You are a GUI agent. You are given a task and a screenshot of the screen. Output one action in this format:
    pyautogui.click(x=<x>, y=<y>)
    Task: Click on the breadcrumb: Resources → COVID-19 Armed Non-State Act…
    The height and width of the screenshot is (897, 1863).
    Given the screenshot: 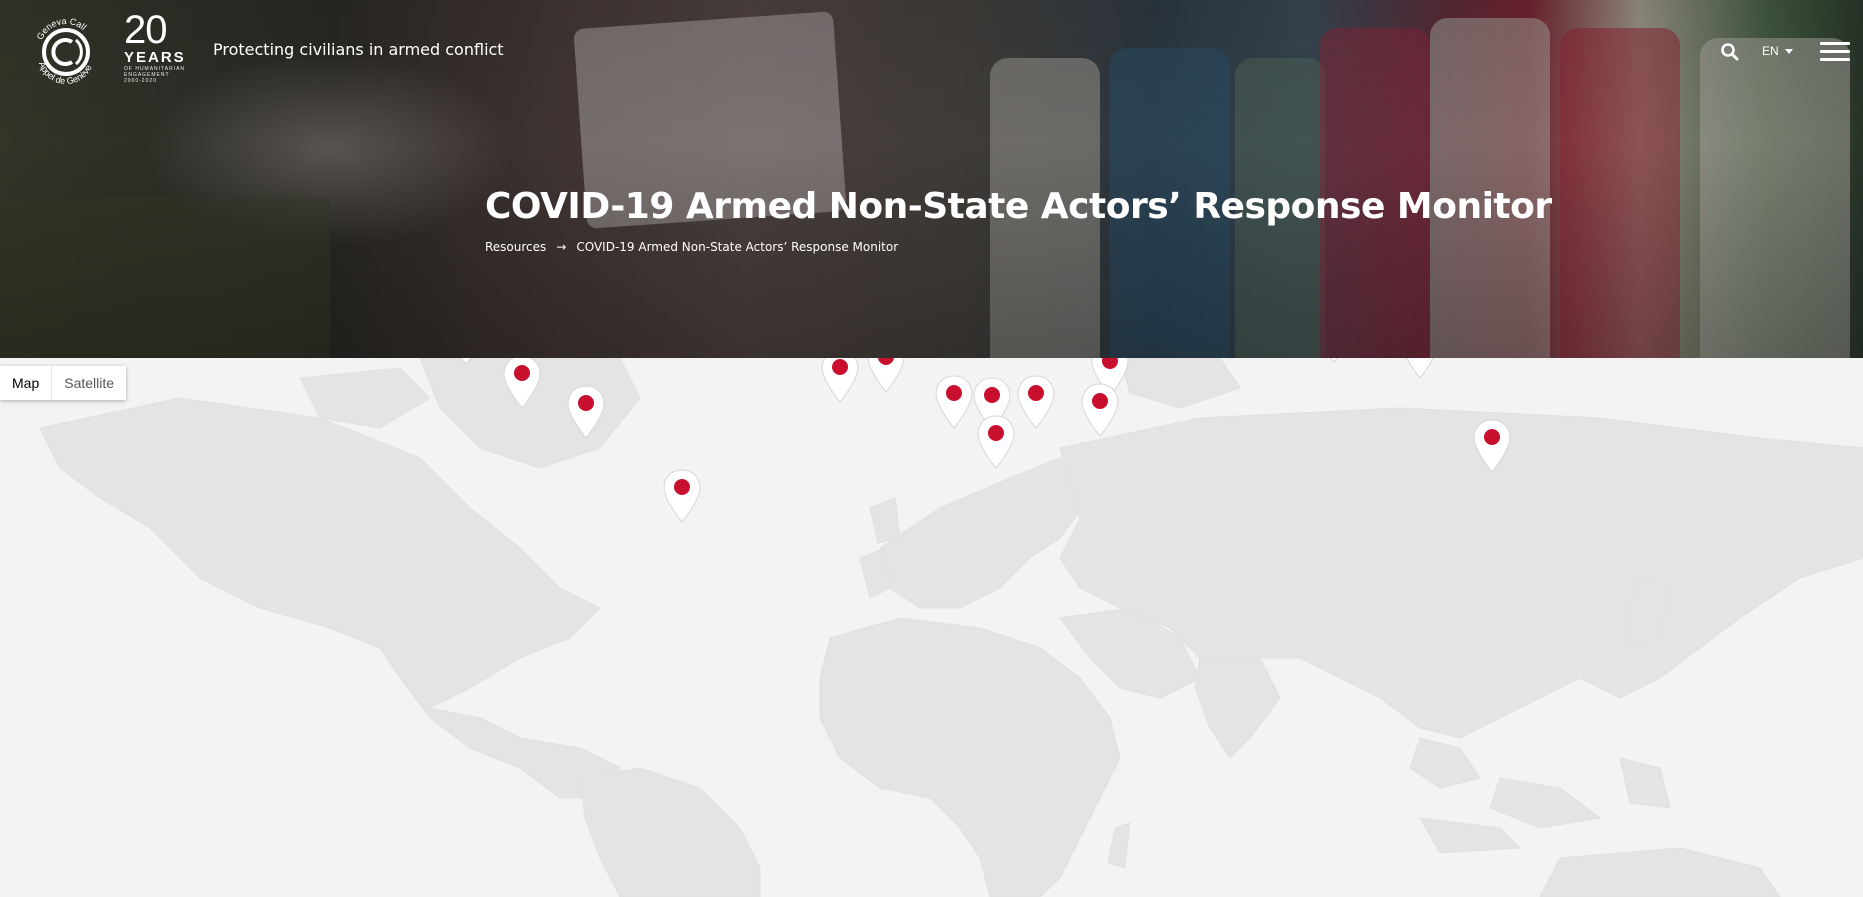 What is the action you would take?
    pyautogui.click(x=691, y=247)
    